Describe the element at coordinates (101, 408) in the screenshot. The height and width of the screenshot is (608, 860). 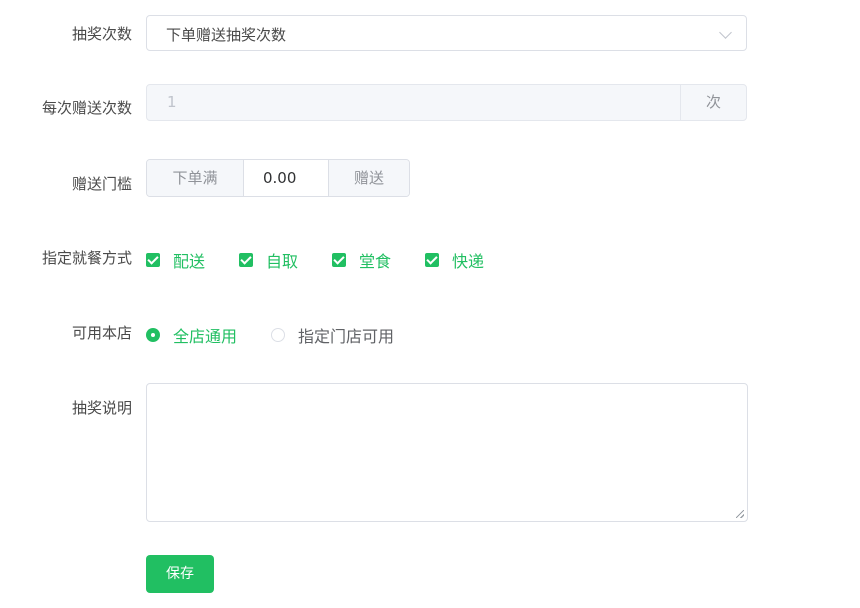
I see `description-label: 抽奖说明` at that location.